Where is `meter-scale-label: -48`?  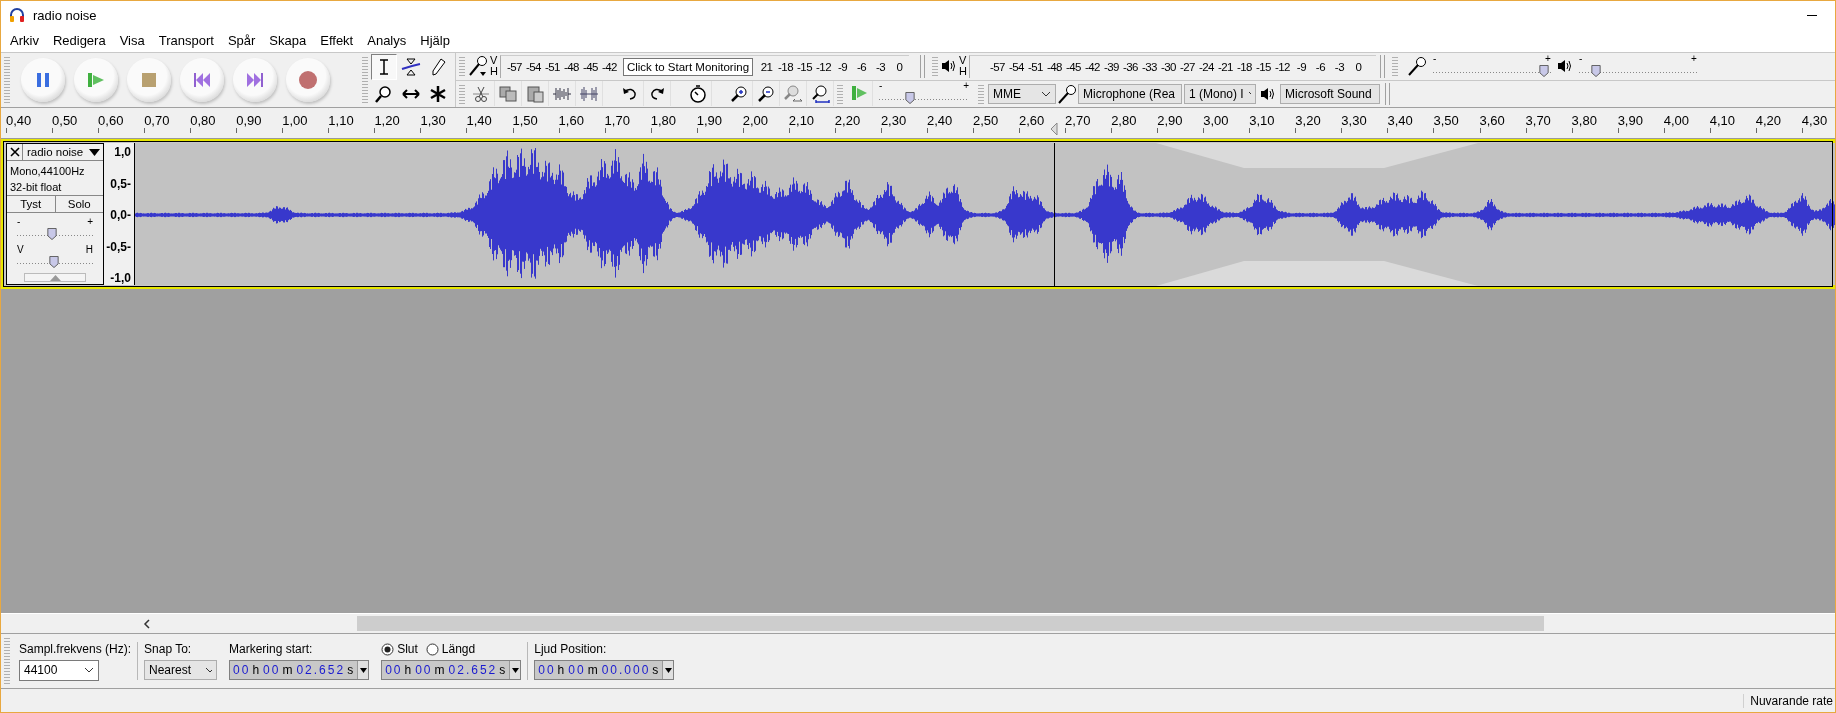 meter-scale-label: -48 is located at coordinates (571, 66).